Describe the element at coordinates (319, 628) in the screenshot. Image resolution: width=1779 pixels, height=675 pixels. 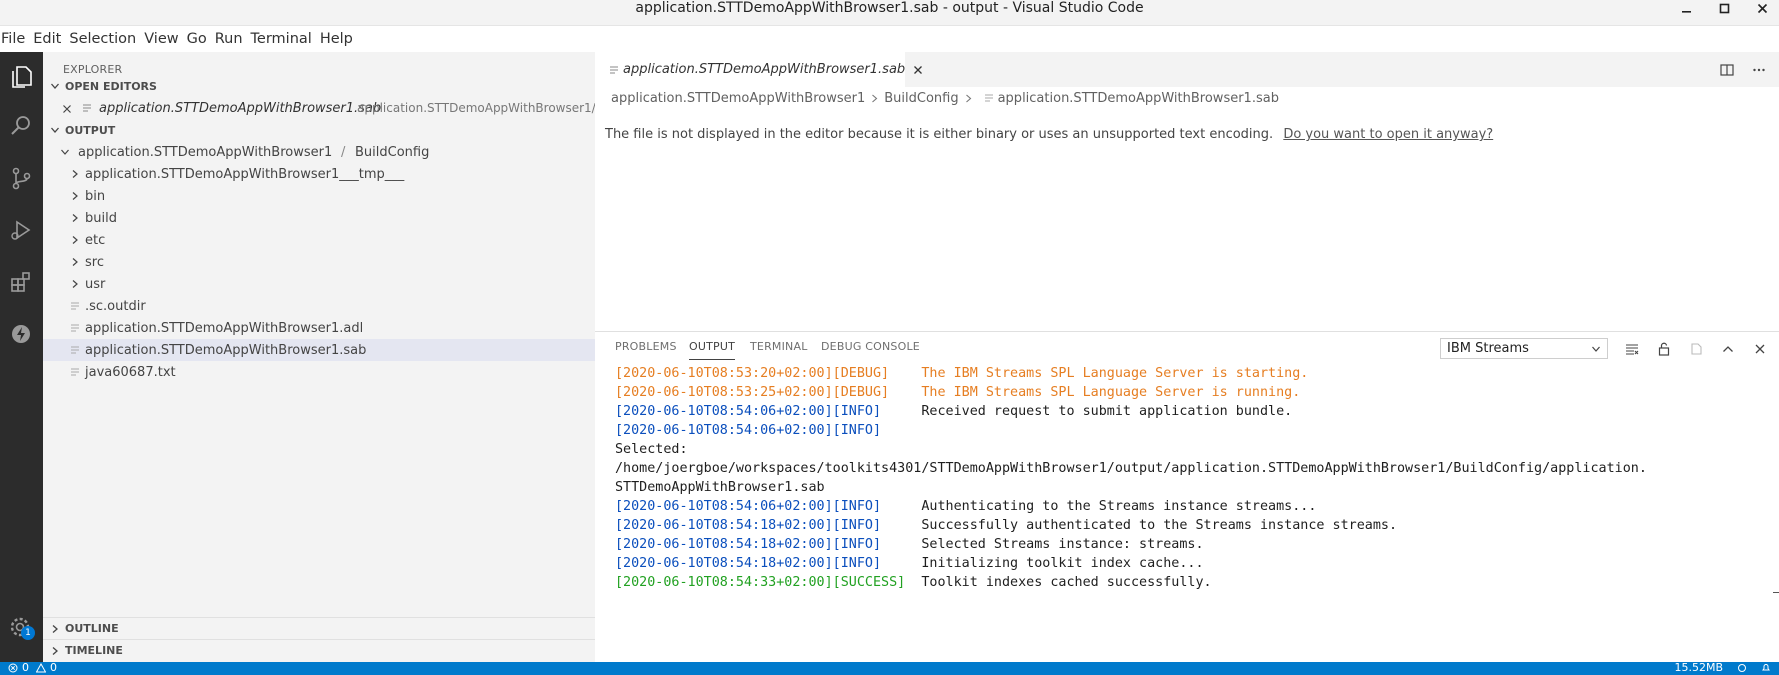
I see `outline-section: OUTLINE` at that location.